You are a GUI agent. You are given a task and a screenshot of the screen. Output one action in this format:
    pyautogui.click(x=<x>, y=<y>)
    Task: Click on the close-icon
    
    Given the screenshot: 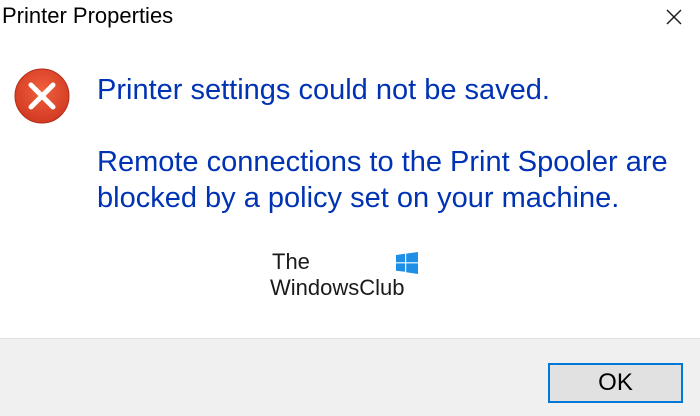 What is the action you would take?
    pyautogui.click(x=674, y=17)
    